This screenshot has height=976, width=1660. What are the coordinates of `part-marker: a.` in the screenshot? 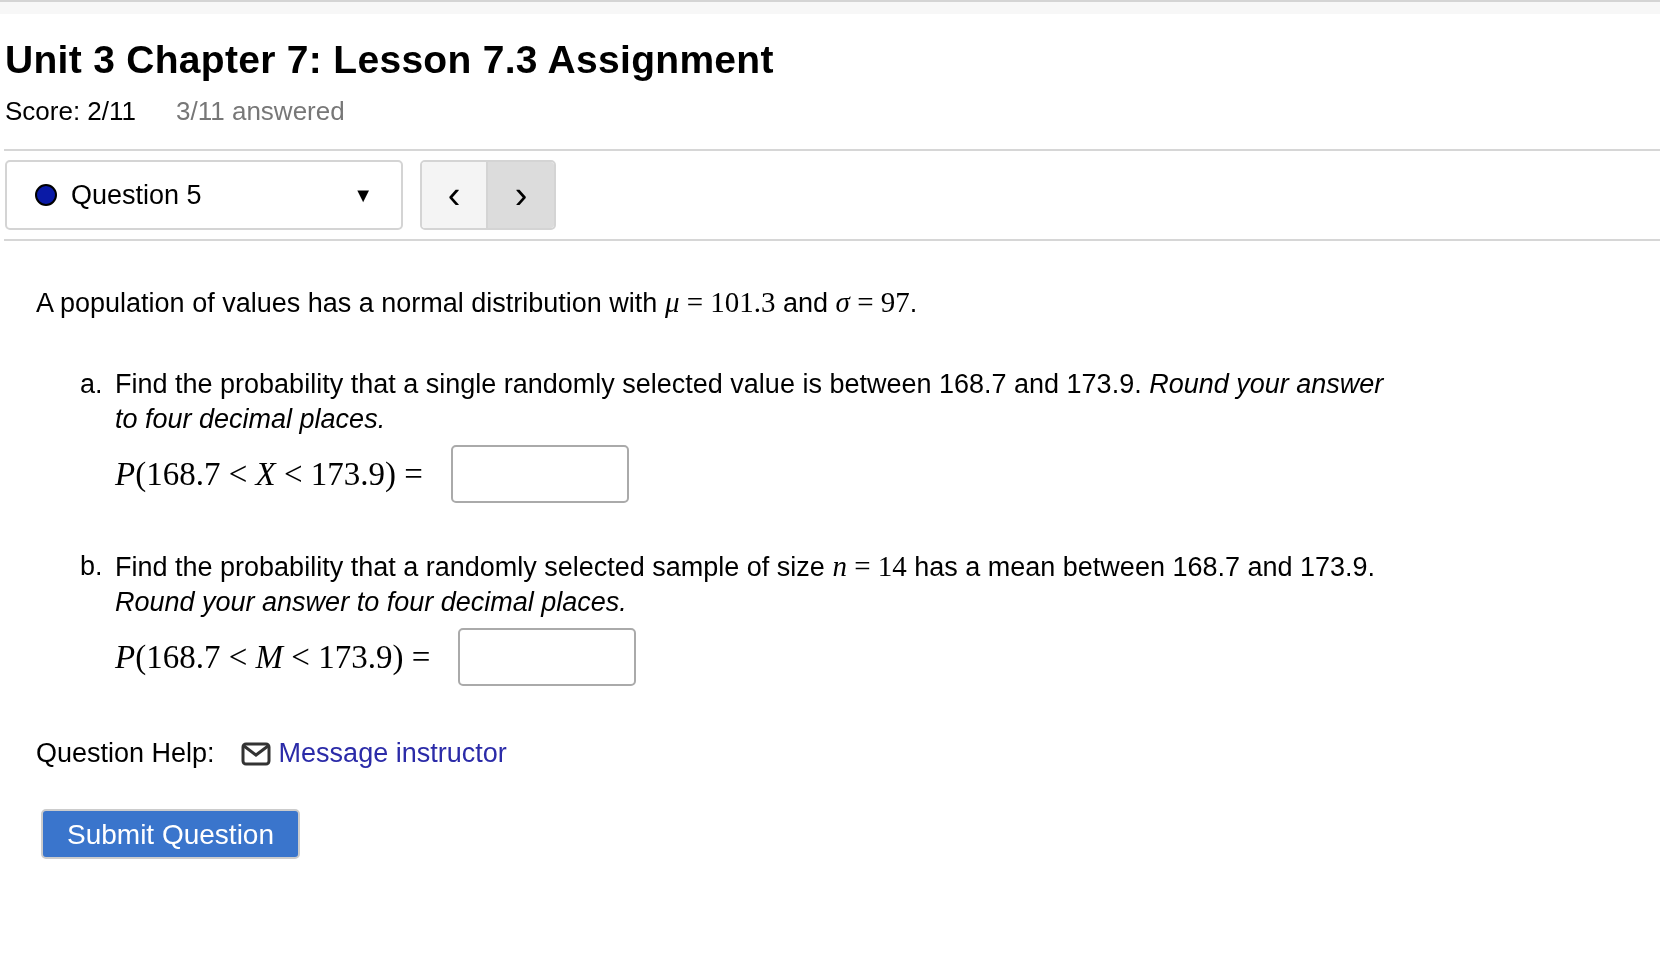 It's located at (92, 384).